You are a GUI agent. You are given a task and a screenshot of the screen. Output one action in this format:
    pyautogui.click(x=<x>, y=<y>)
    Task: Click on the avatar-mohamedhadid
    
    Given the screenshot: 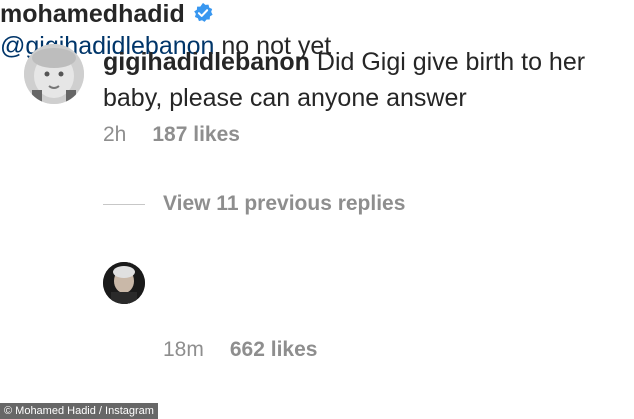 What is the action you would take?
    pyautogui.click(x=124, y=283)
    